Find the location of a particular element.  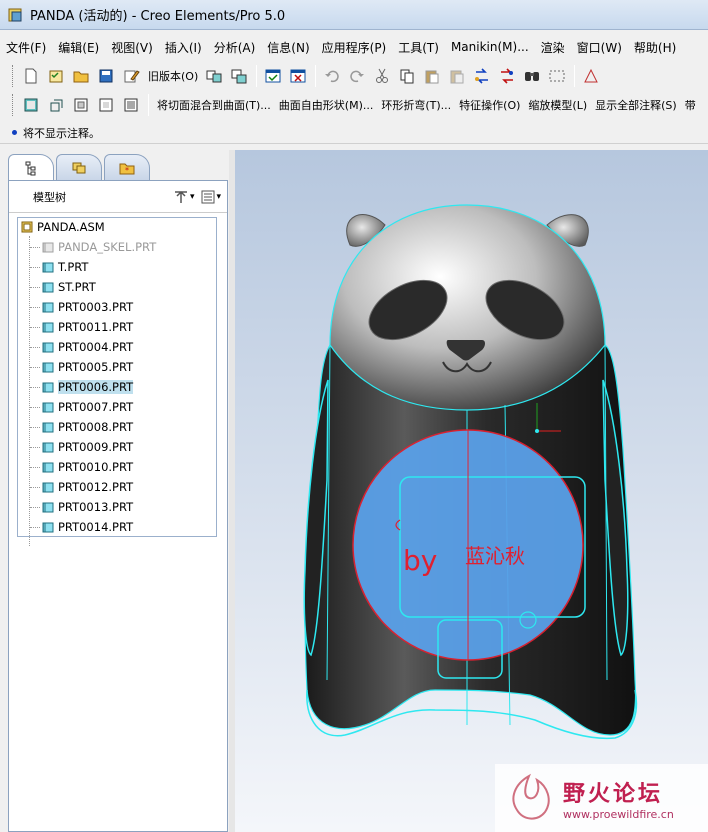

menu-view: 视图(V) is located at coordinates (132, 47).